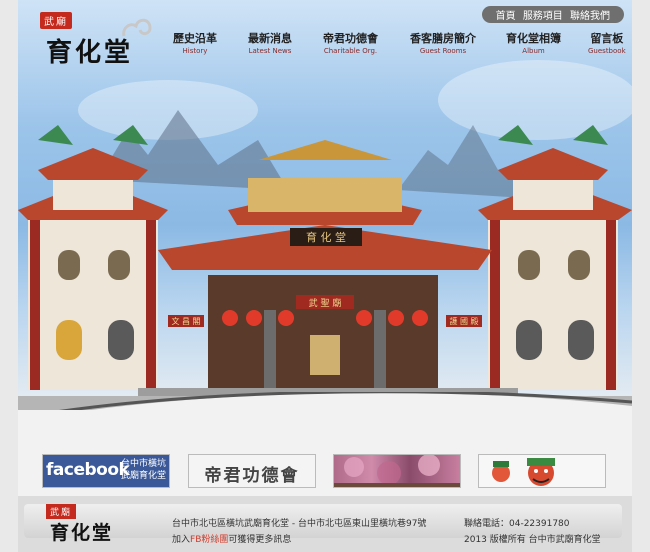  I want to click on logo-seal: 武廟, so click(56, 20).